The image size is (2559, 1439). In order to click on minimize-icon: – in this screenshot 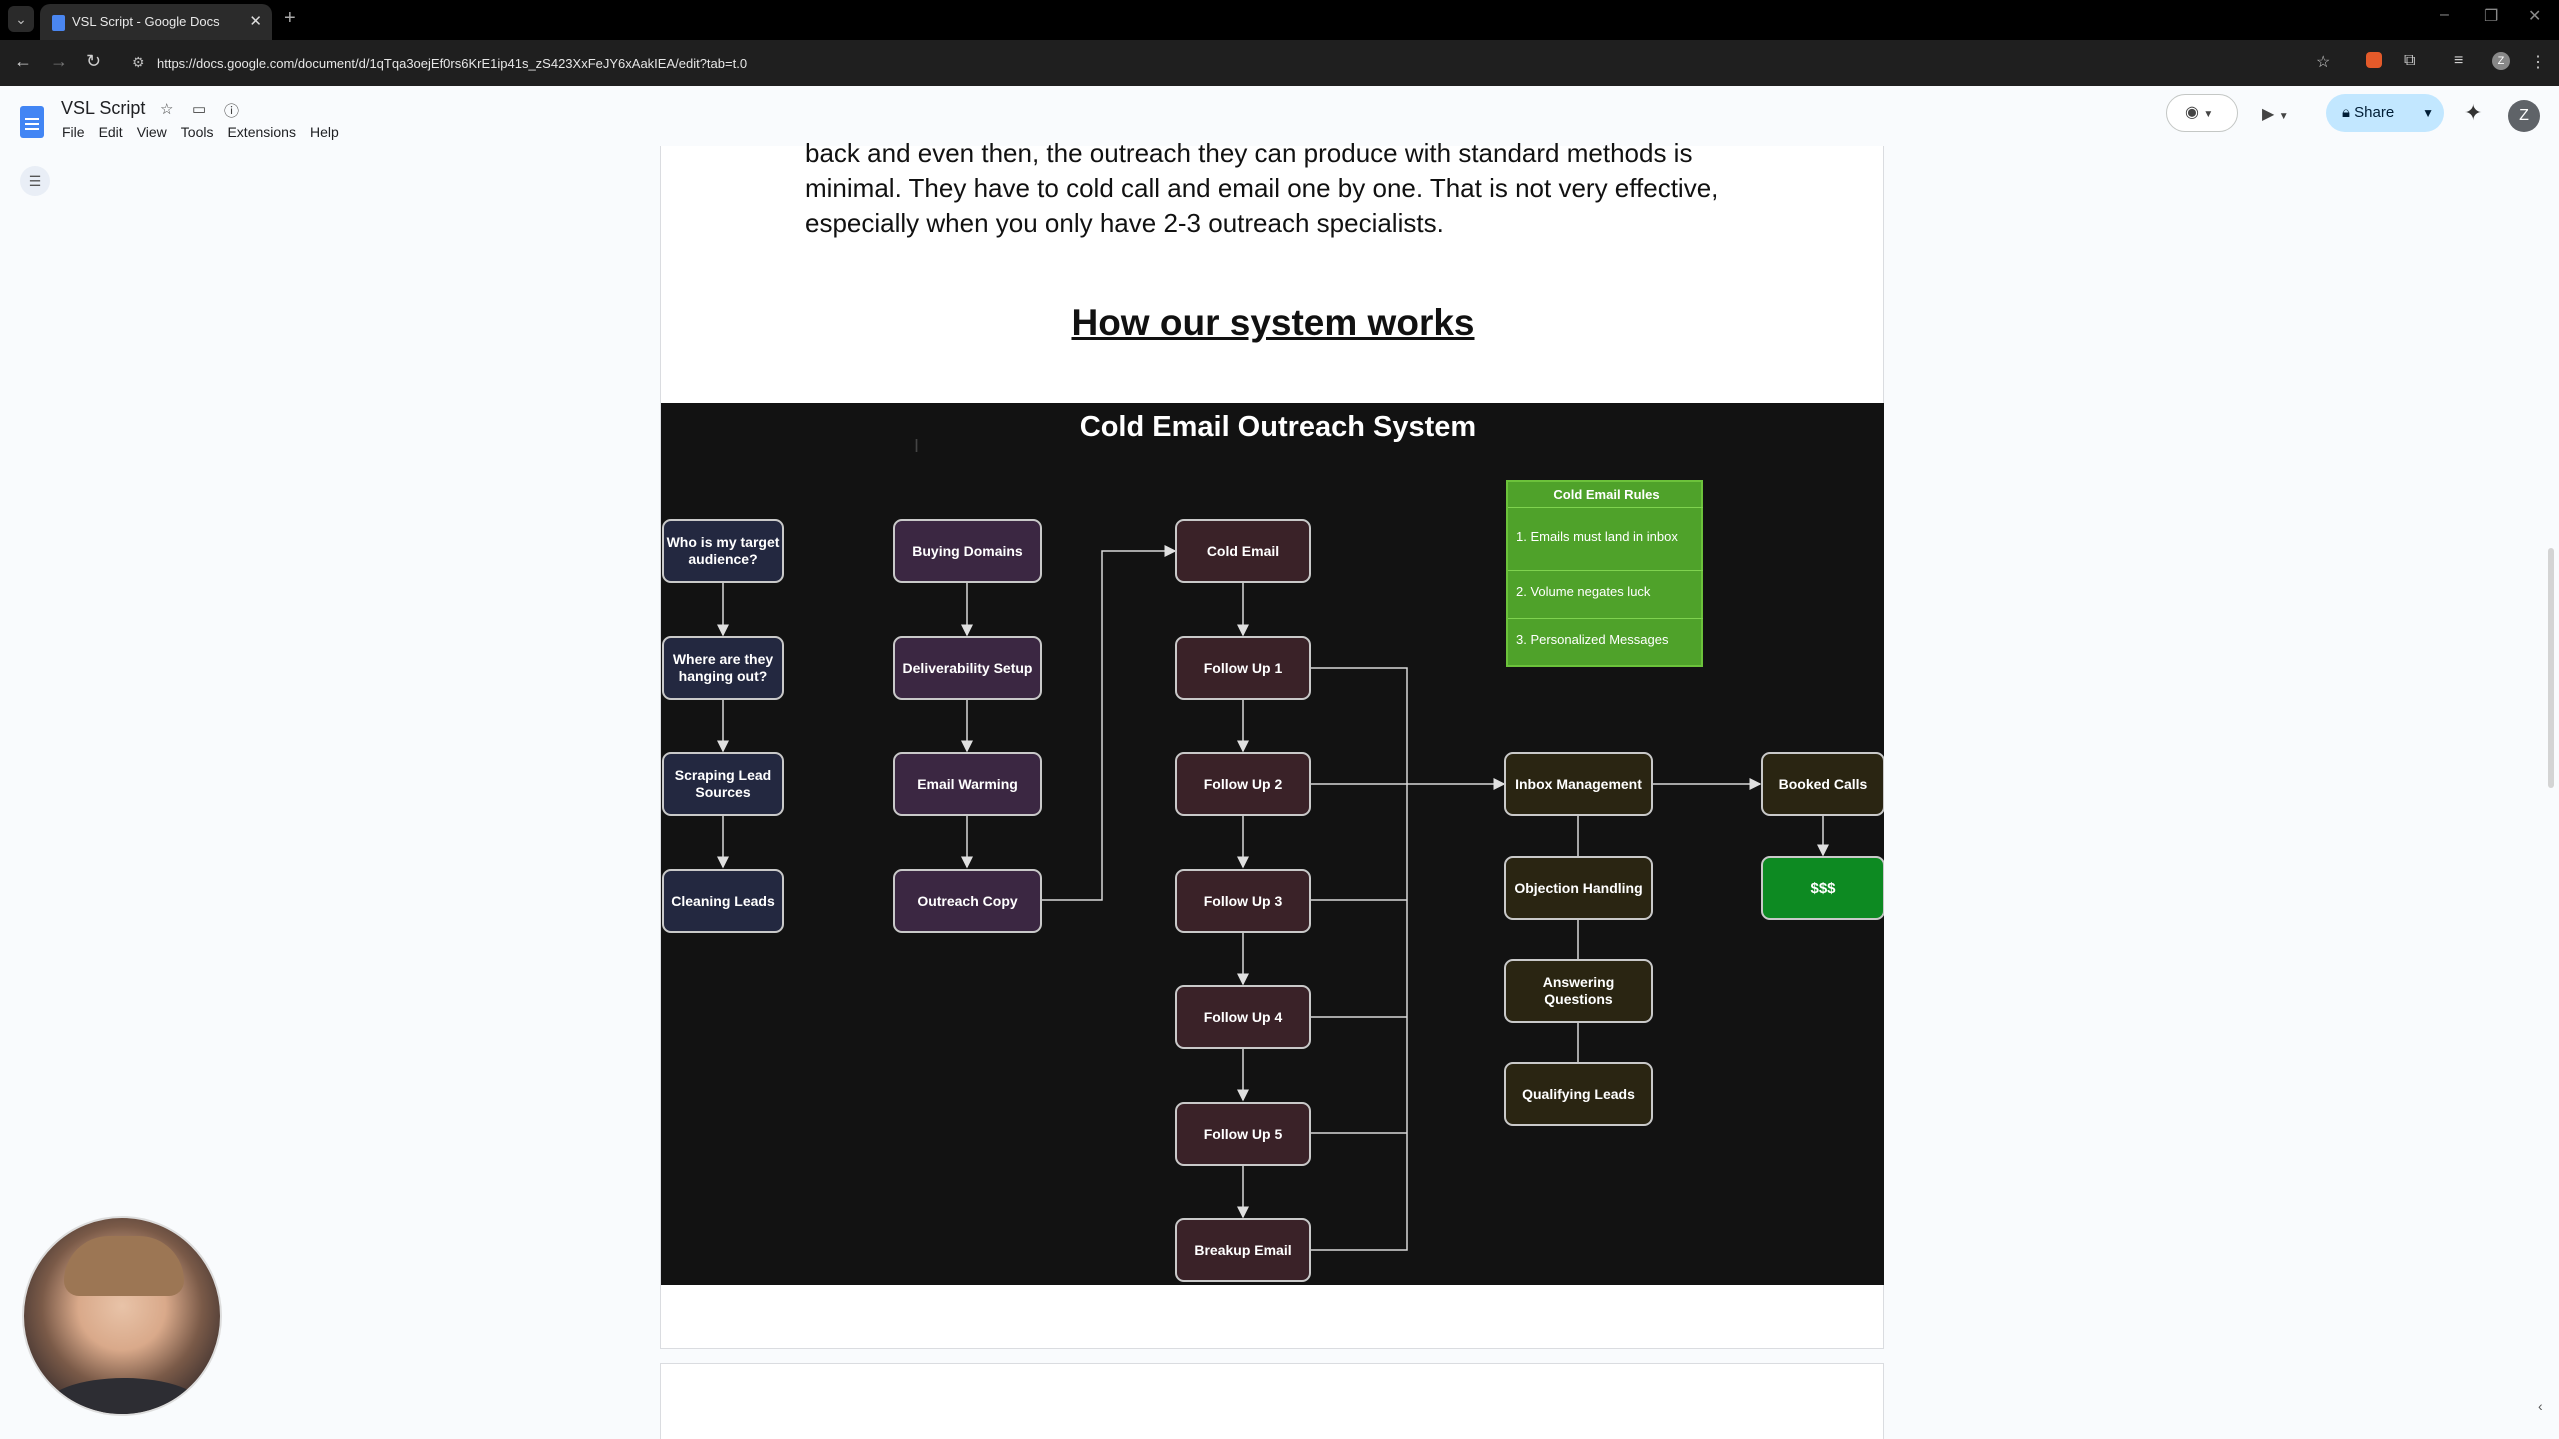, I will do `click(2444, 15)`.